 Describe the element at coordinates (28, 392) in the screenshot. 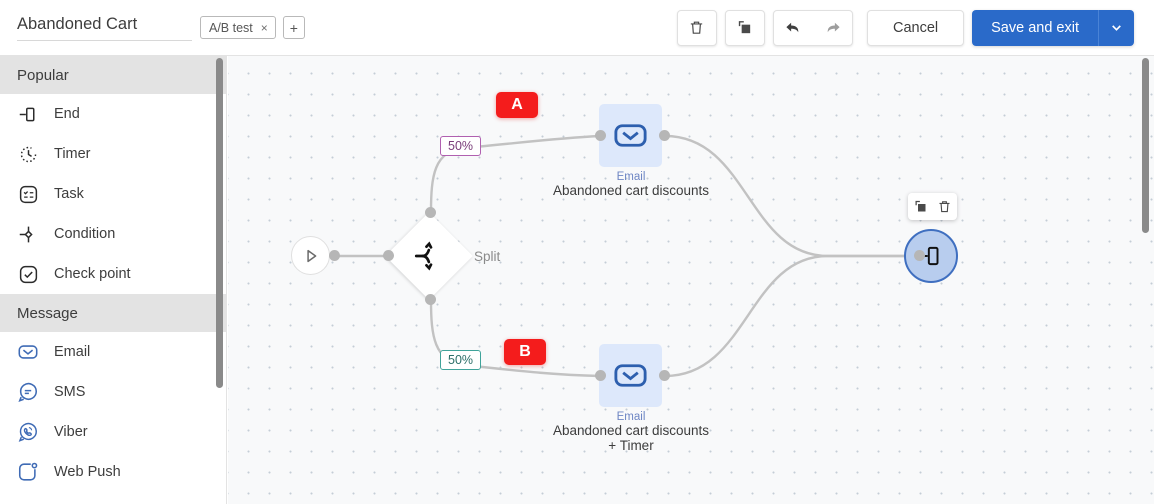

I see `sms-icon` at that location.